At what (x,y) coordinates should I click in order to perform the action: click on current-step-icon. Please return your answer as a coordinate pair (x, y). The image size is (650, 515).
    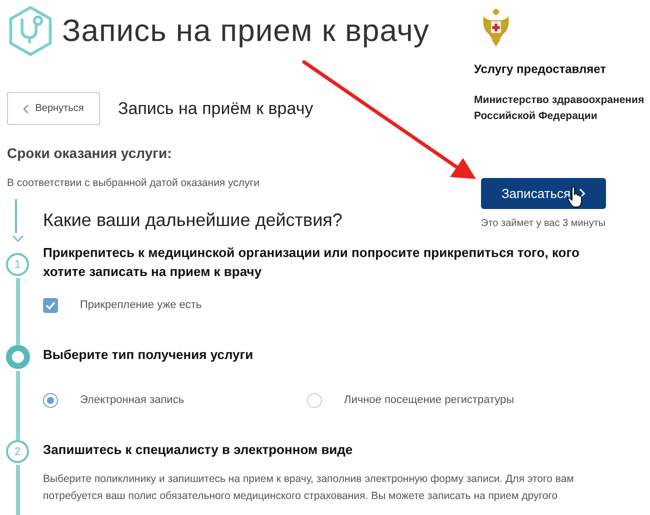
    Looking at the image, I should click on (18, 357).